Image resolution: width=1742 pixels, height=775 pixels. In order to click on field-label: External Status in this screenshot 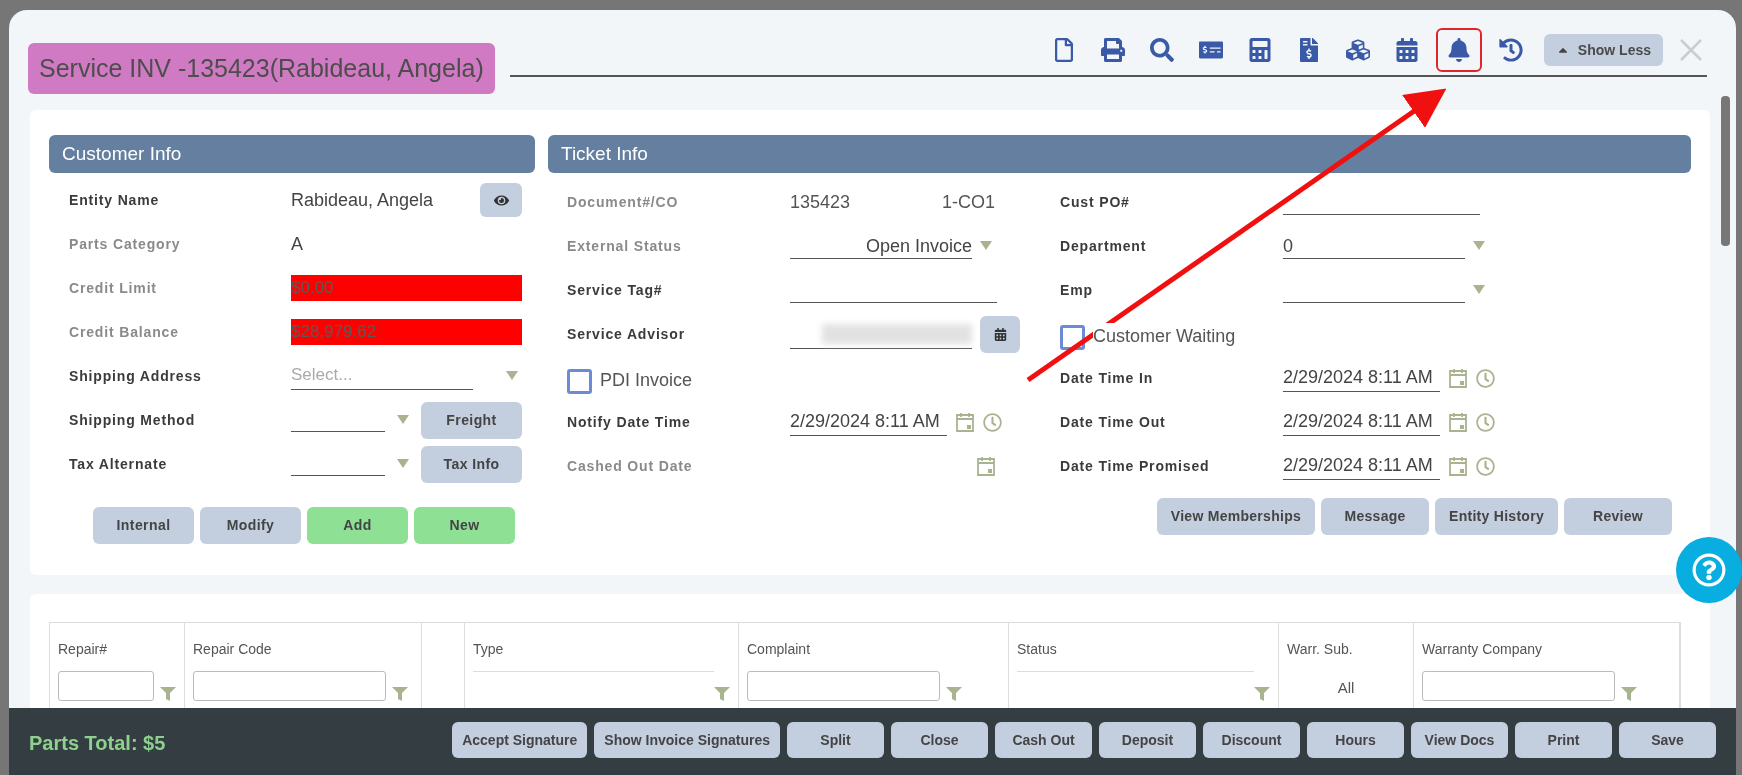, I will do `click(625, 246)`.